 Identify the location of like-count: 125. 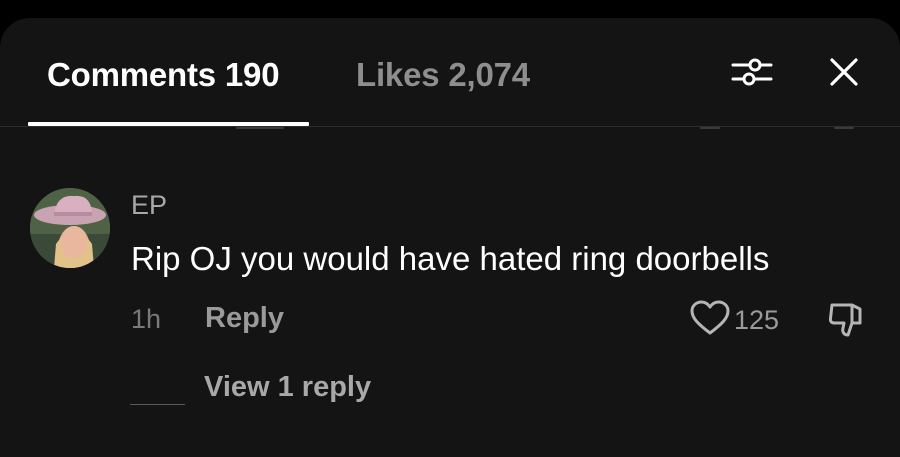
(757, 320).